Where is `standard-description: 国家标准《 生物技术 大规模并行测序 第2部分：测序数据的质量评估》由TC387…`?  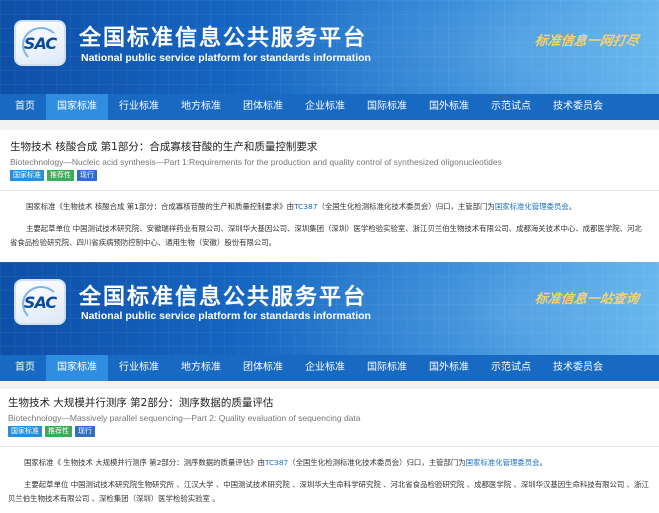 standard-description: 国家标准《 生物技术 大规模并行测序 第2部分：测序数据的质量评估》由TC387… is located at coordinates (329, 463).